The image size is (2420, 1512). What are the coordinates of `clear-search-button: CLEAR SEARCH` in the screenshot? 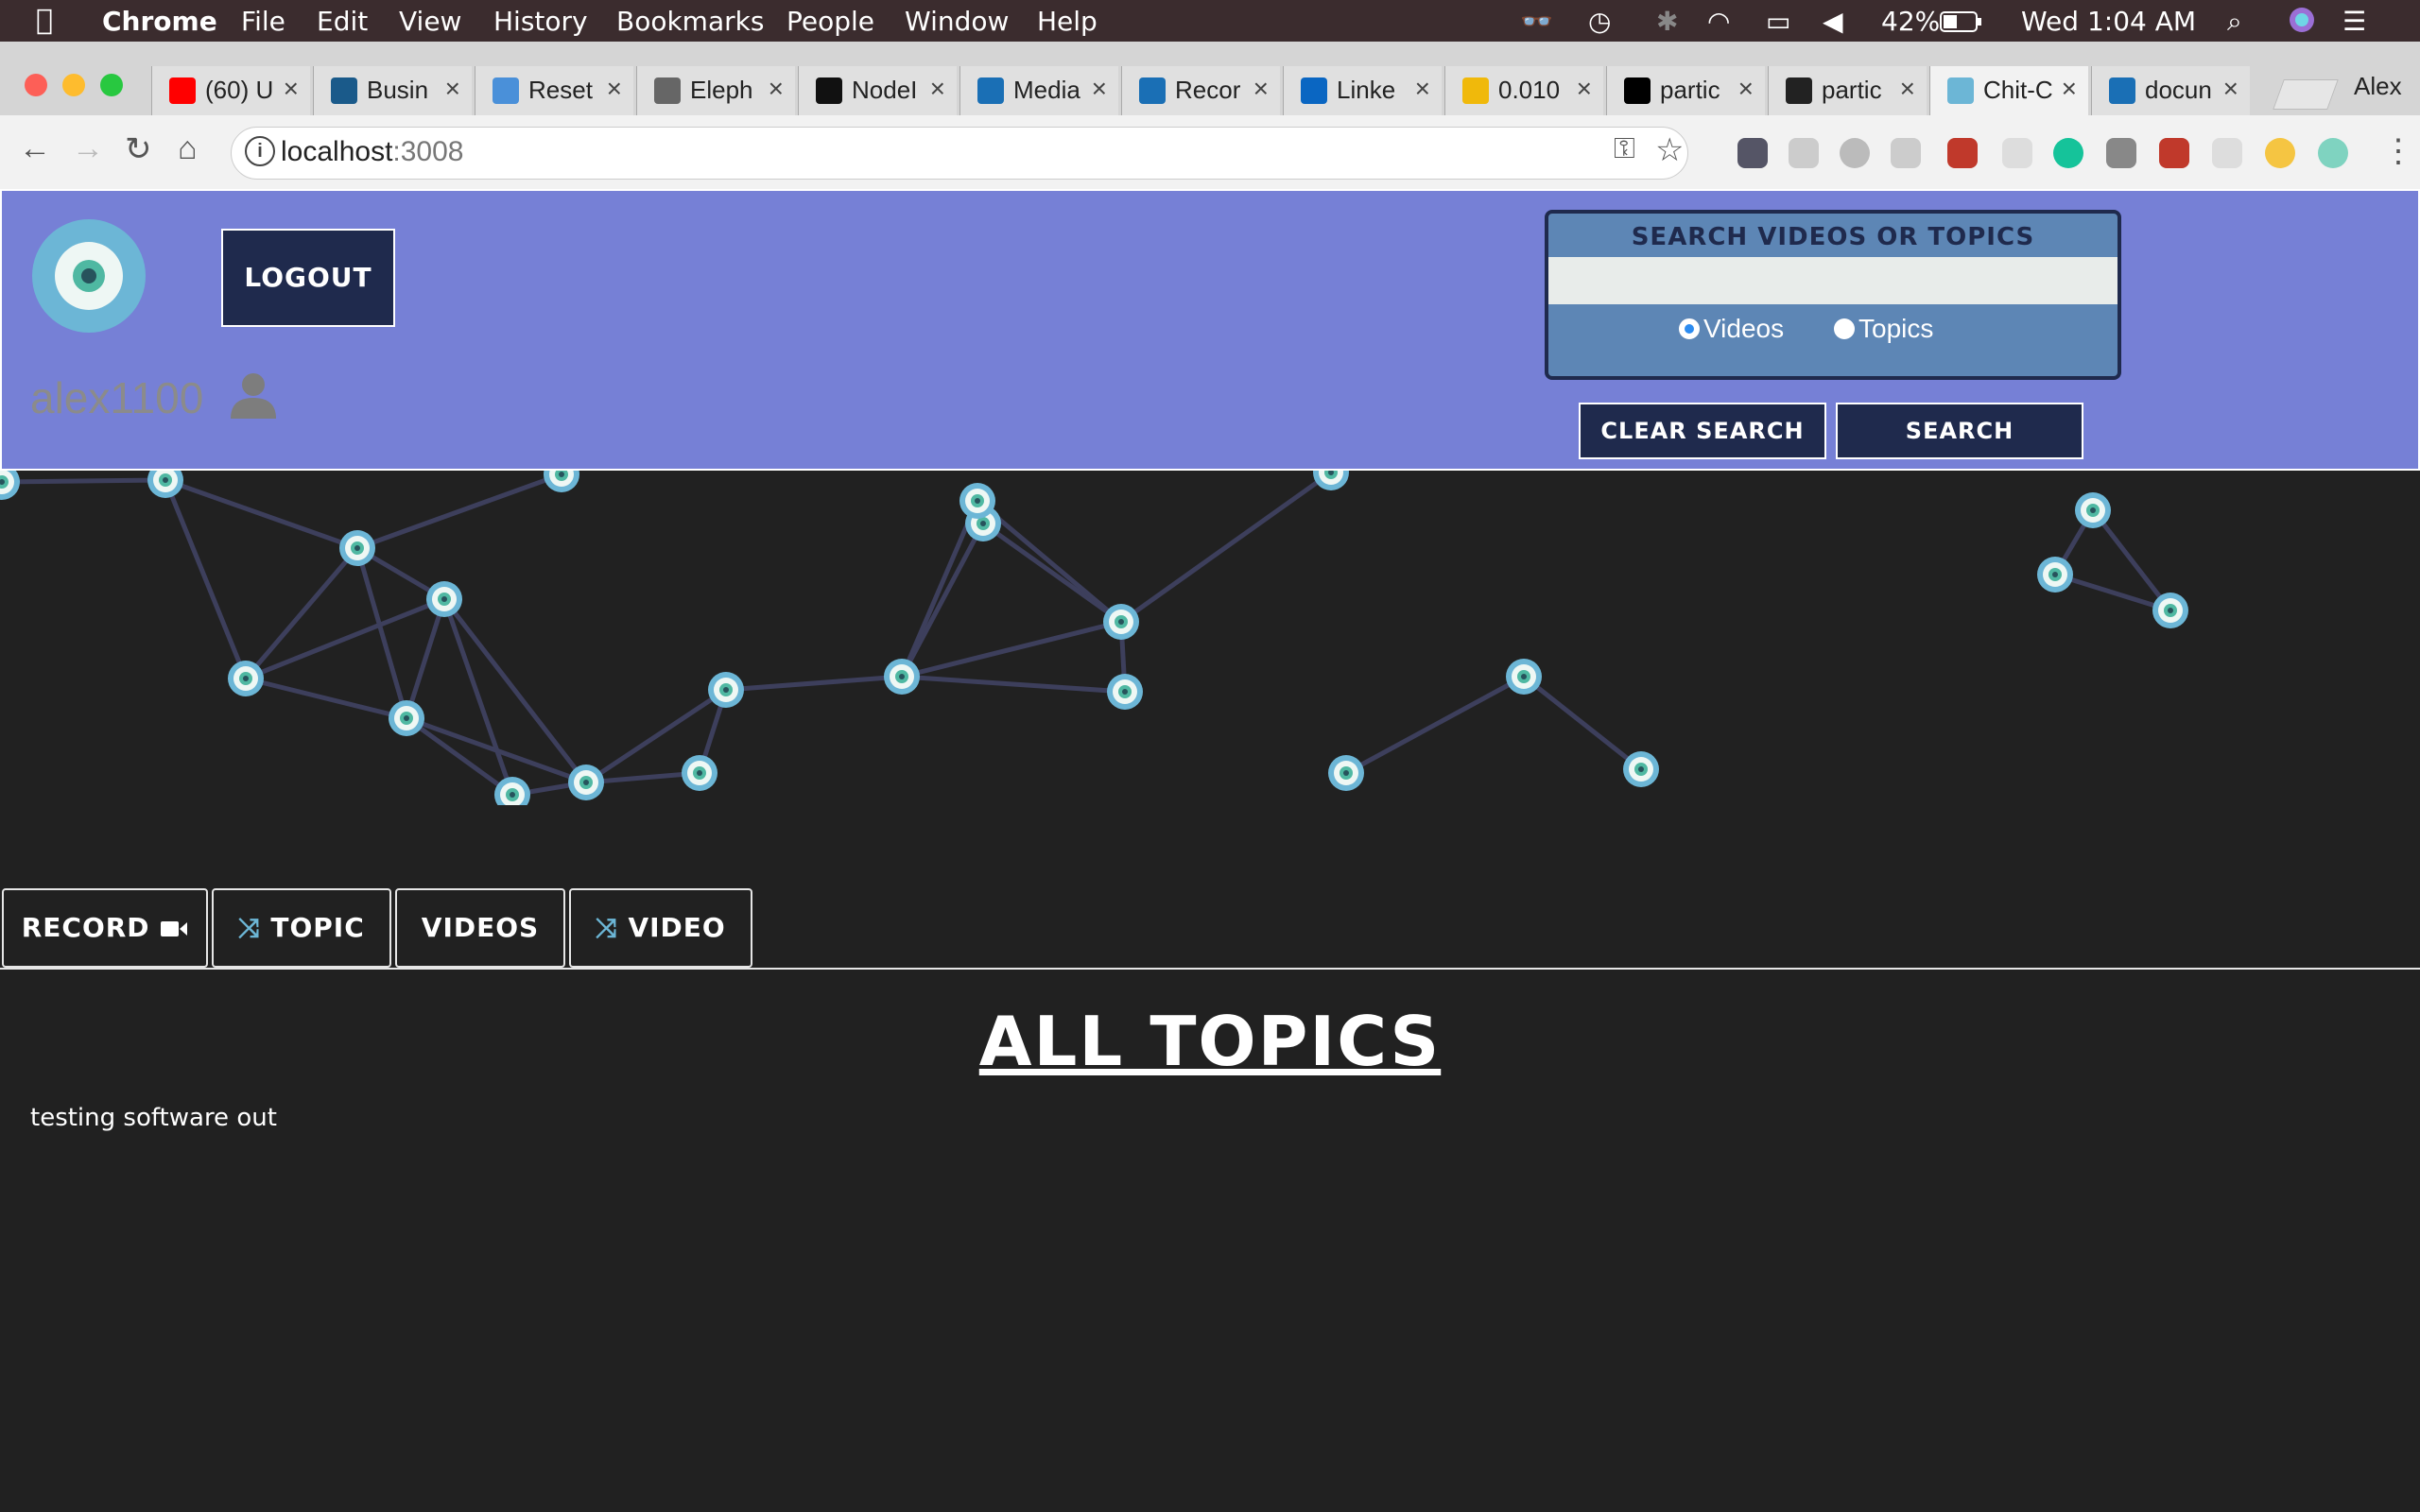 It's located at (1702, 431).